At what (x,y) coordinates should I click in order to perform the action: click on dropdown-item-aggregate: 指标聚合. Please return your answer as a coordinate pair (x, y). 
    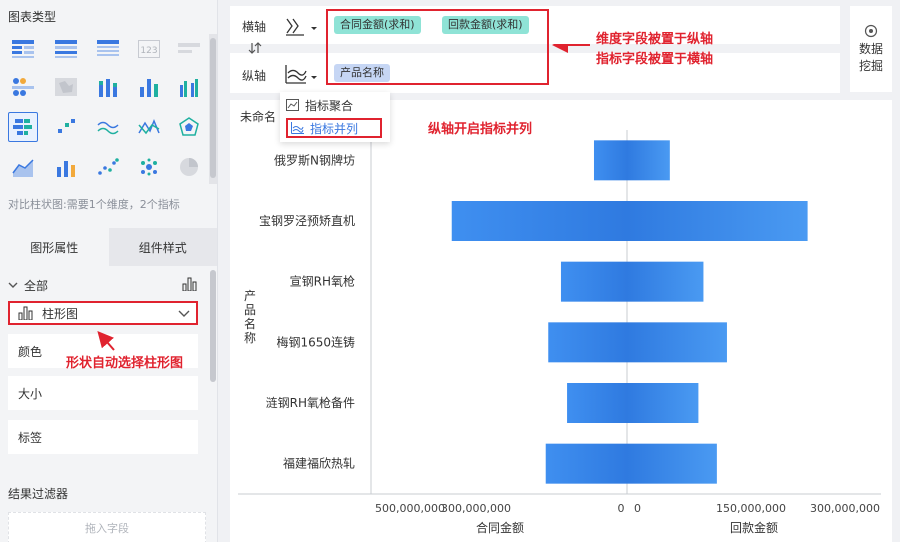
    Looking at the image, I should click on (334, 105).